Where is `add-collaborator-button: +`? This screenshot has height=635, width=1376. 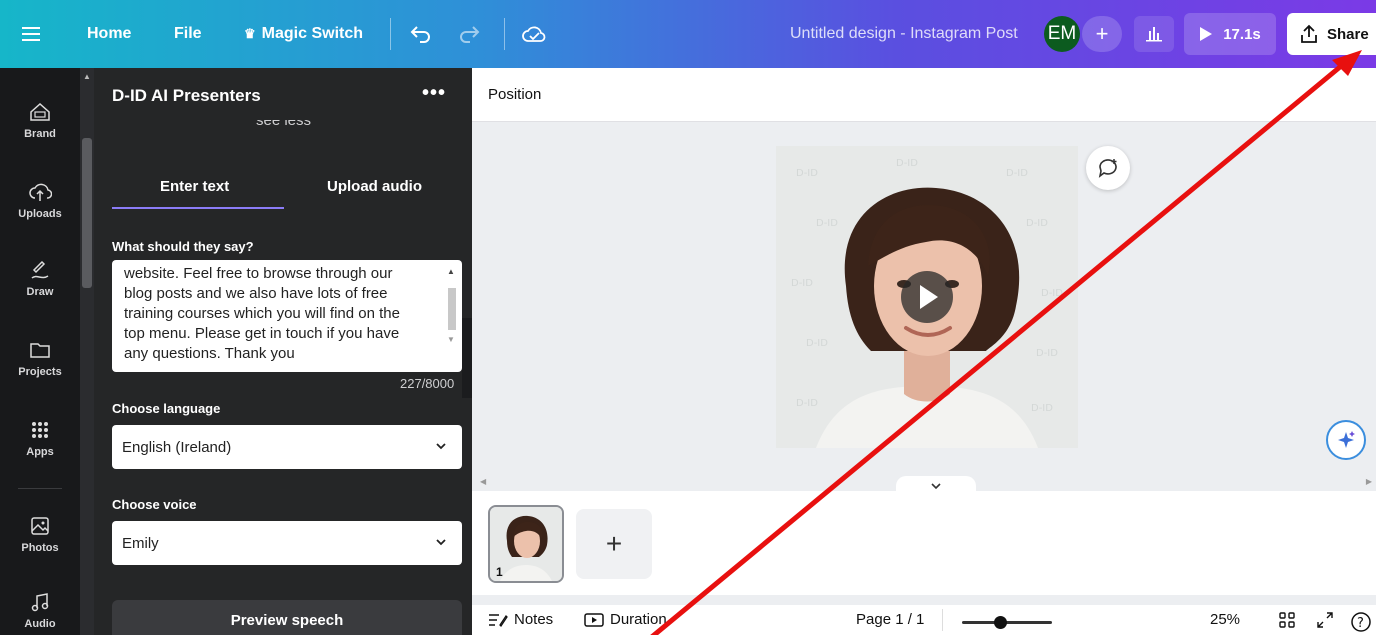
add-collaborator-button: + is located at coordinates (1102, 34).